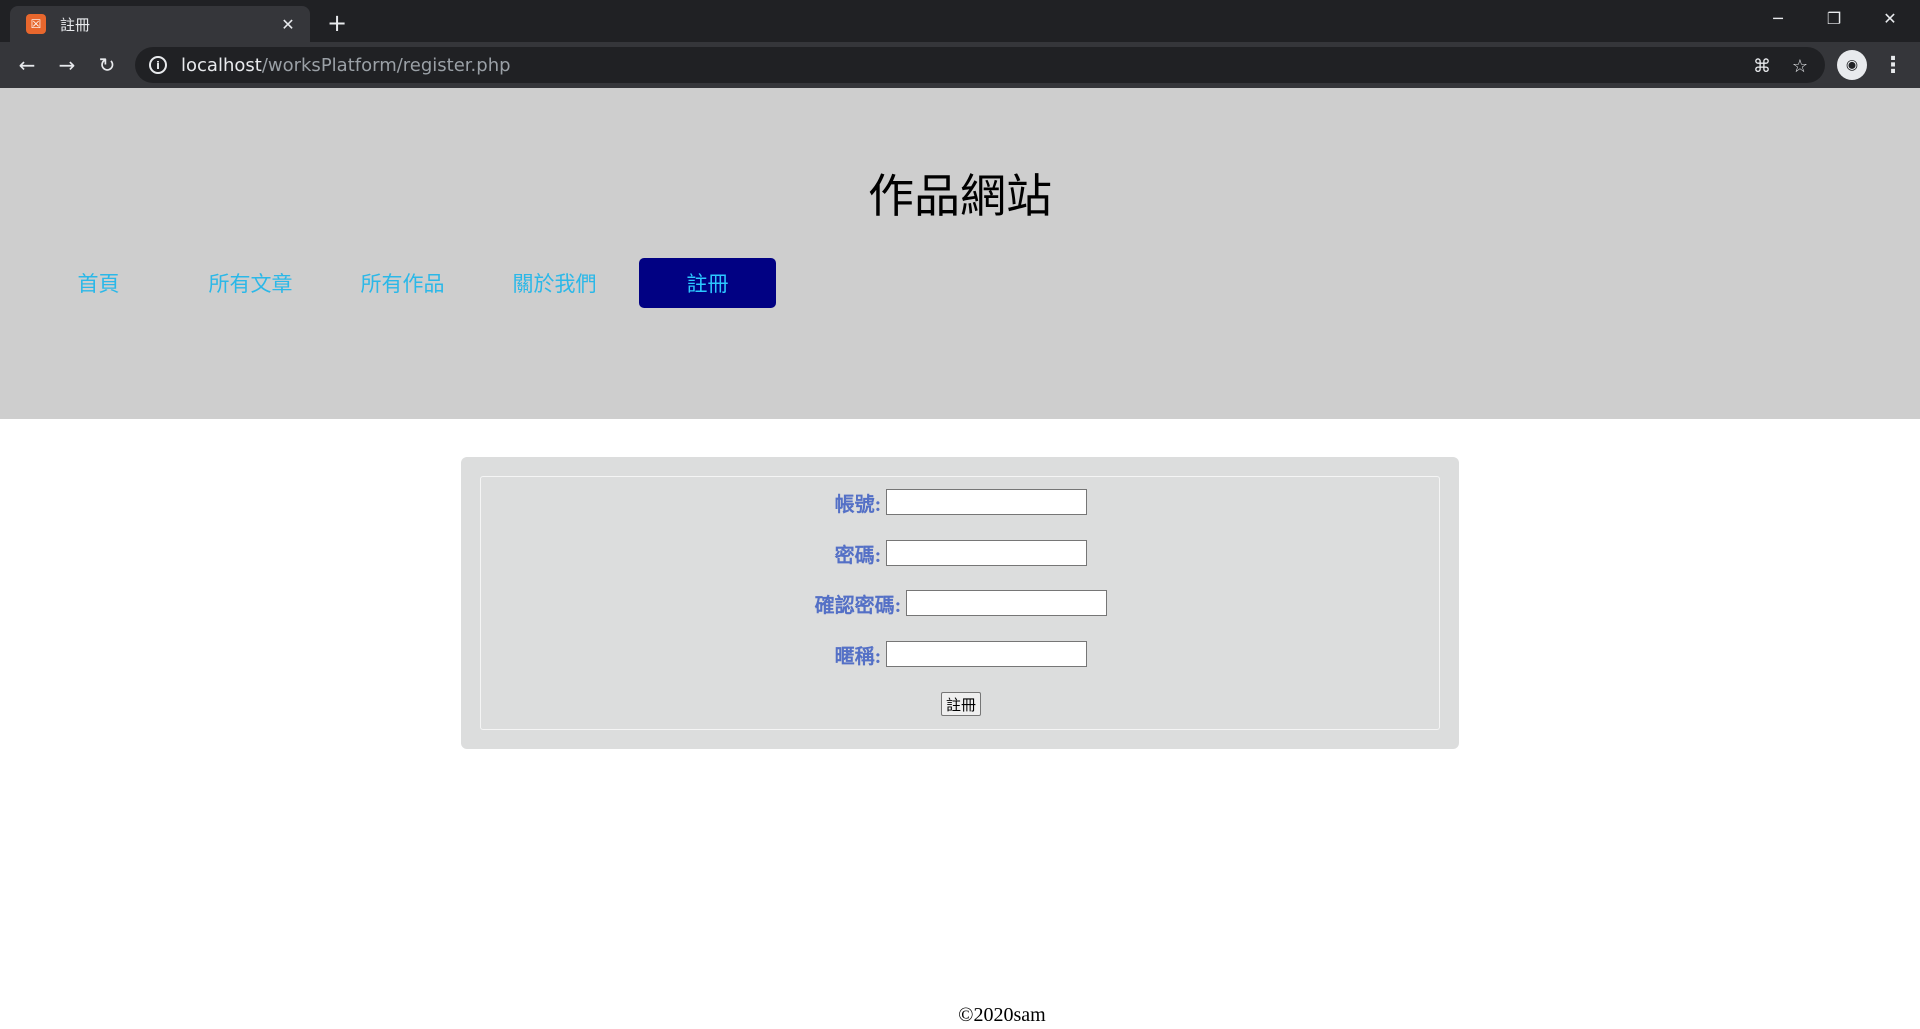 This screenshot has width=1920, height=1029. Describe the element at coordinates (554, 283) in the screenshot. I see `nav-about-us: 關於我們` at that location.